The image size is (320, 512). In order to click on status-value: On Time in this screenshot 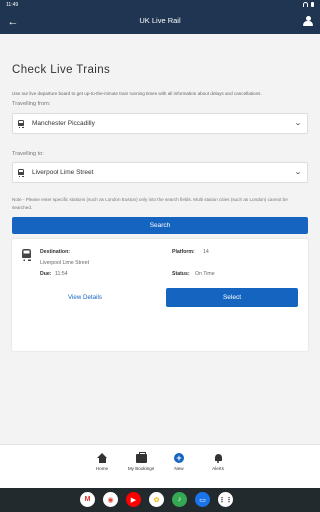, I will do `click(205, 274)`.